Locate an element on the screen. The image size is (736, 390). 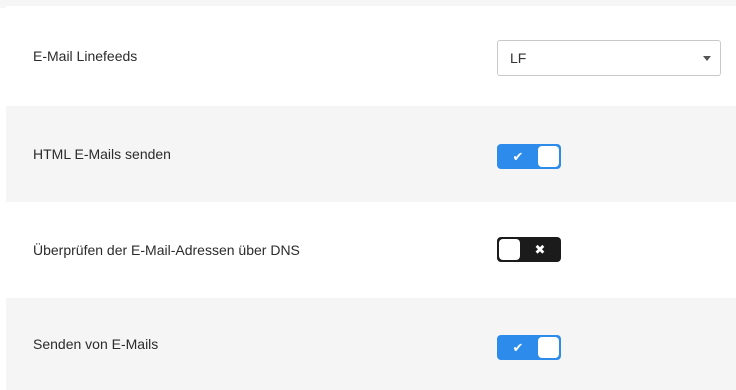
dns-check-control: ✖ is located at coordinates (529, 249).